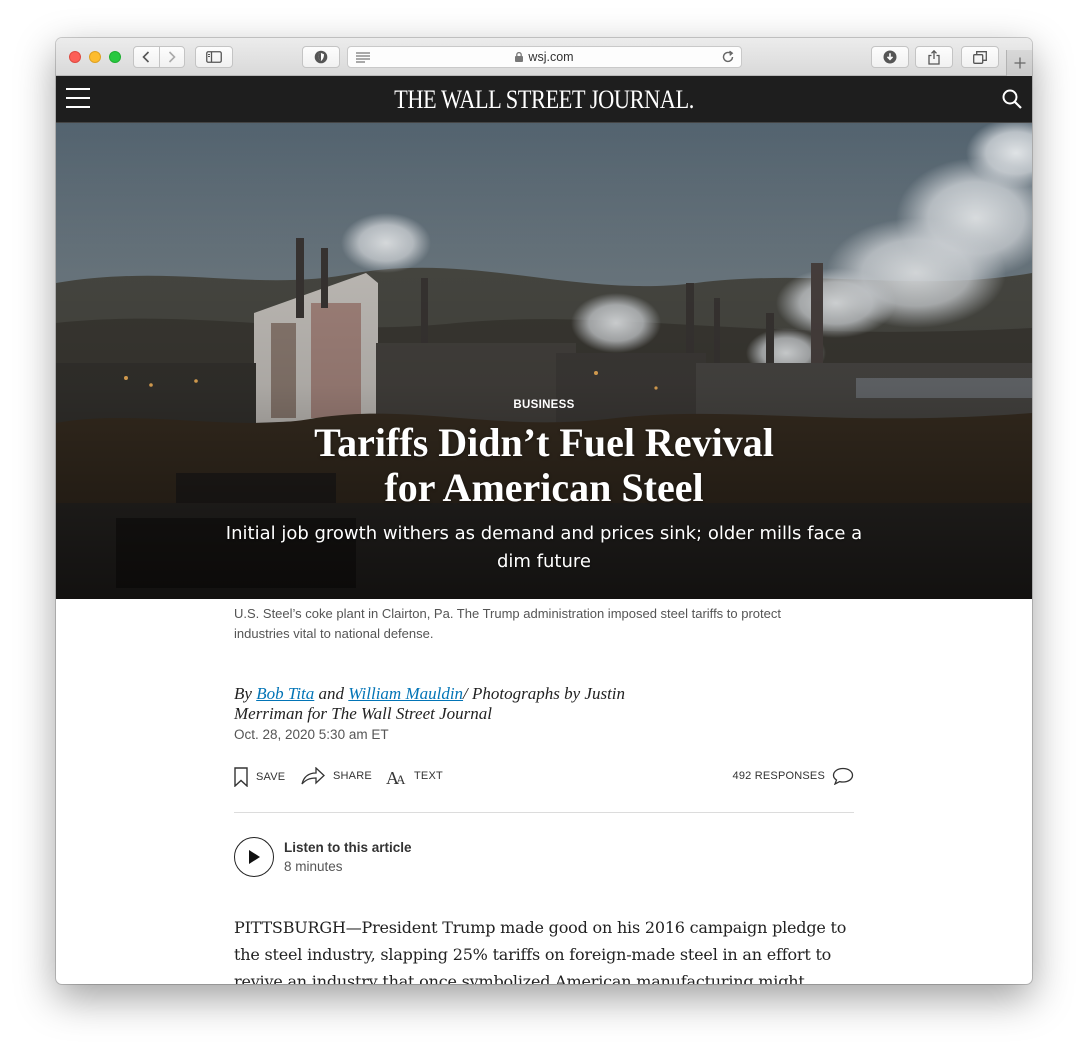 The image size is (1088, 1058). I want to click on listen-title: Listen to this article, so click(348, 847).